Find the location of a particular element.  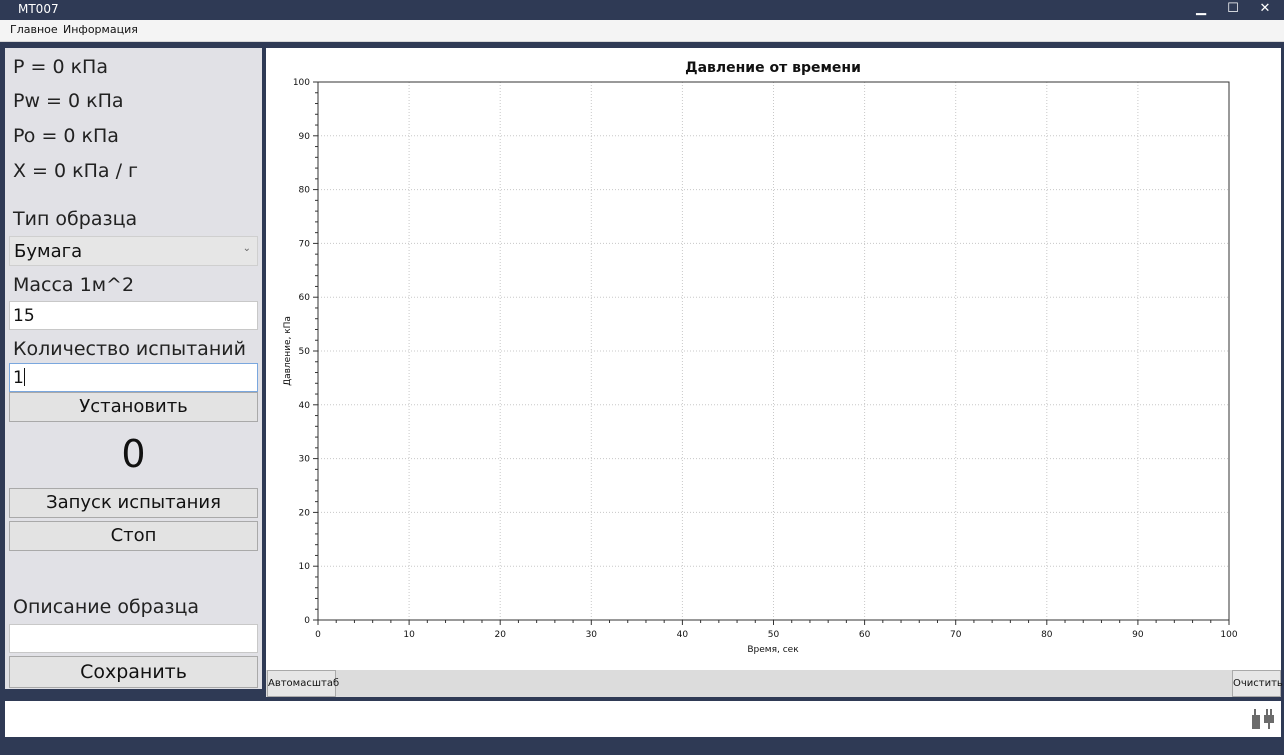

y-tick-label: 0 is located at coordinates (307, 621).